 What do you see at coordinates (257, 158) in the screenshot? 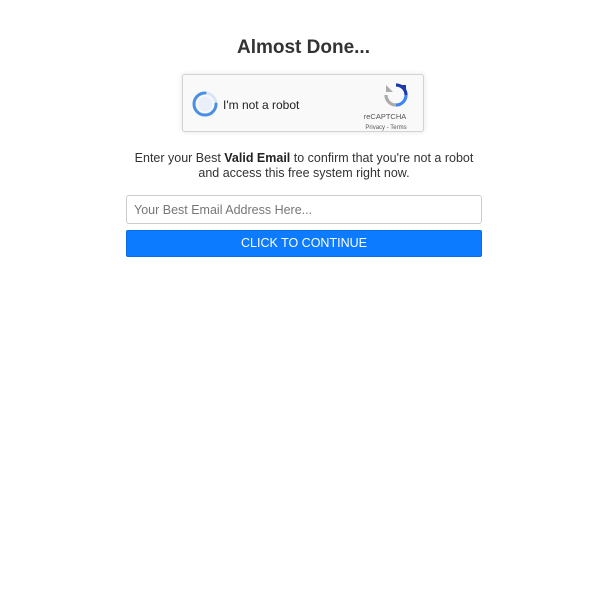
I see `instruction-emphasis: Valid Email` at bounding box center [257, 158].